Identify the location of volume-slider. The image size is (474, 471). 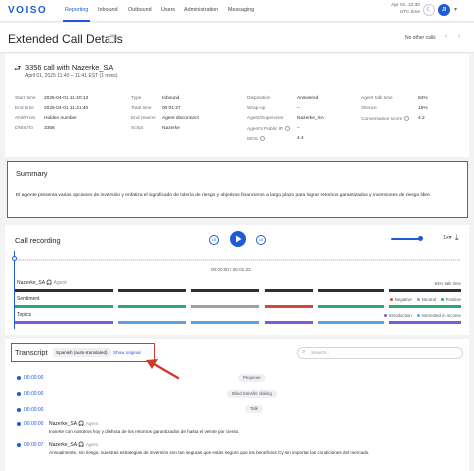
(406, 239).